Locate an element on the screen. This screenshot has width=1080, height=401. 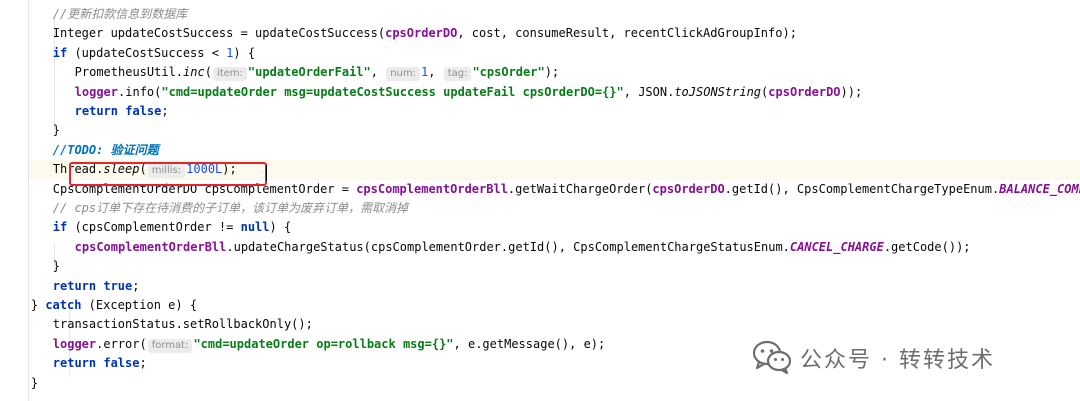
code-token: (Exception e) { is located at coordinates (139, 305).